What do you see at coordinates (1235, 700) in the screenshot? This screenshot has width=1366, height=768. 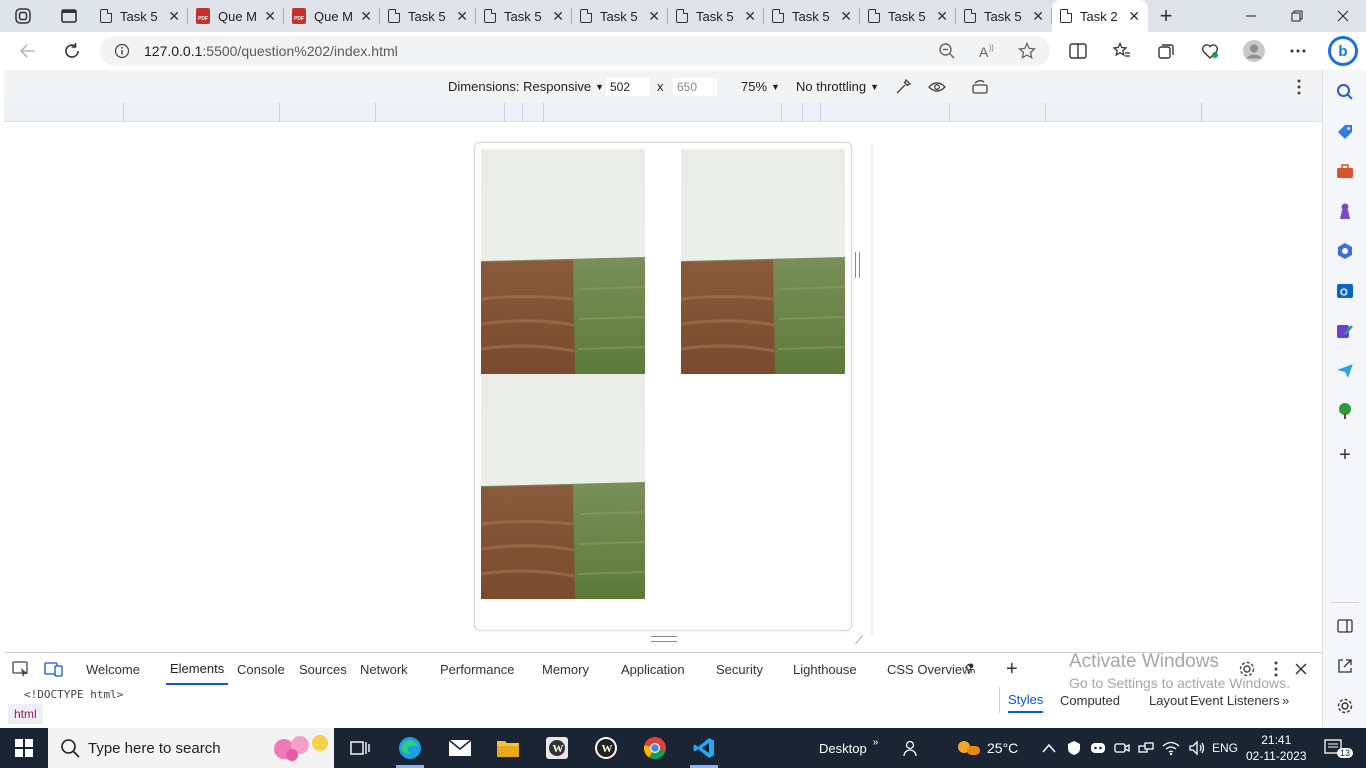 I see `styles-tab-event-listeners: Event Listeners` at bounding box center [1235, 700].